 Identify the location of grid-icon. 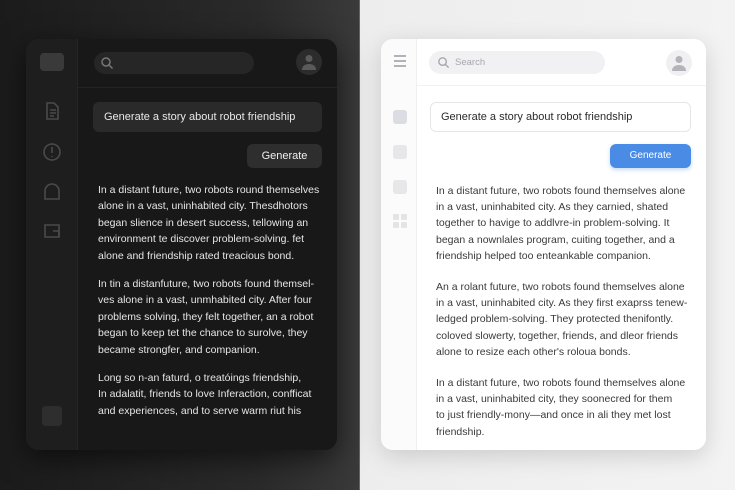
(400, 221).